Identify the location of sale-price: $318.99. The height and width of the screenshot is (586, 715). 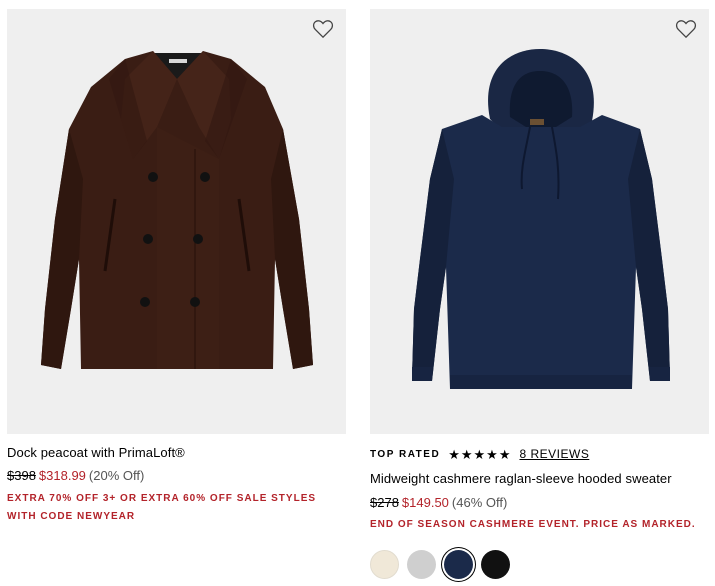
(62, 475).